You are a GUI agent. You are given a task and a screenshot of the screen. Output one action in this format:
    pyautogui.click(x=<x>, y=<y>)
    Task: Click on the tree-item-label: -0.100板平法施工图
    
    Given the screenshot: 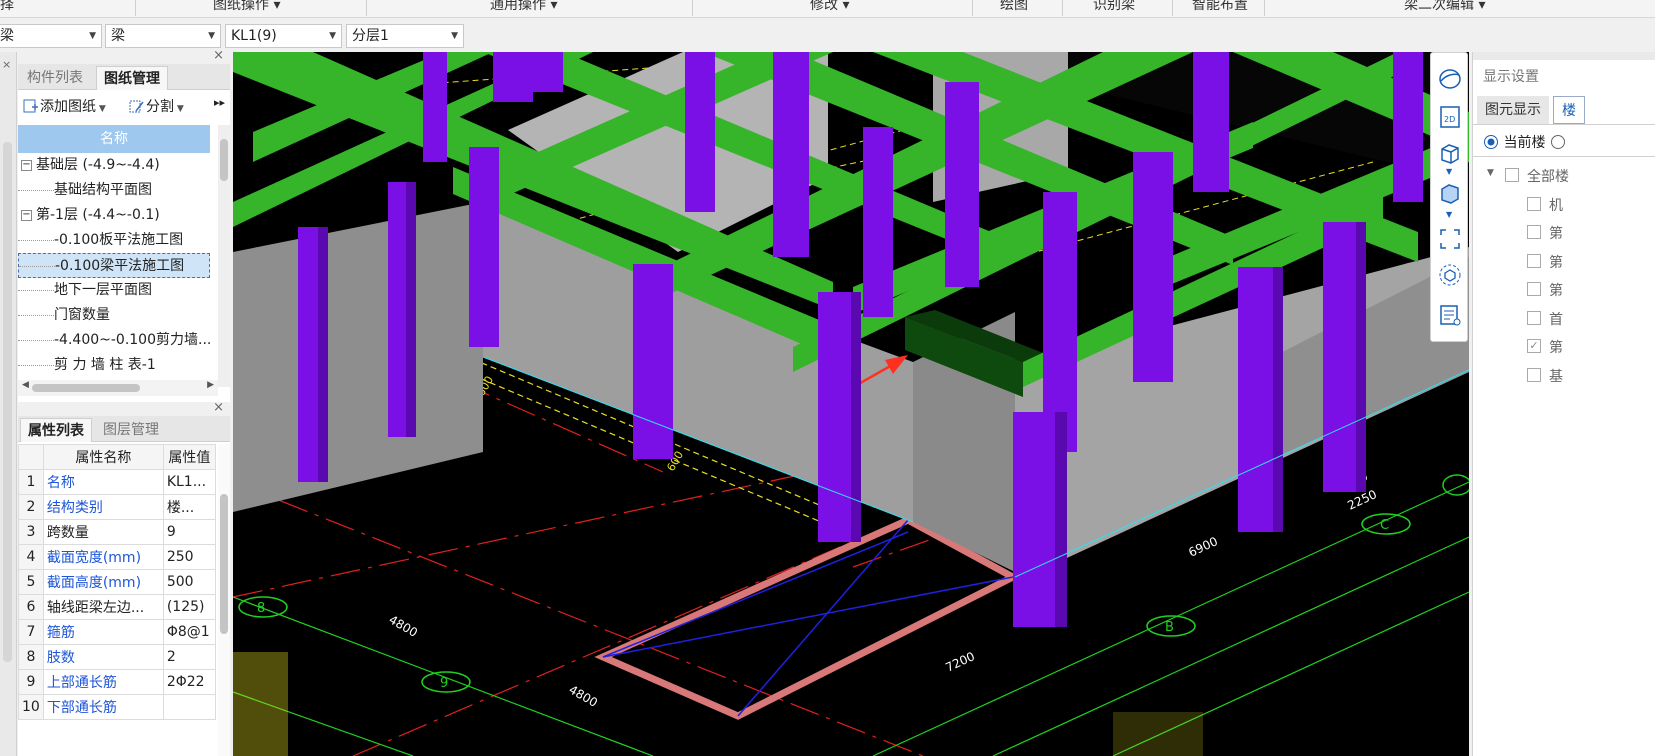 What is the action you would take?
    pyautogui.click(x=119, y=240)
    